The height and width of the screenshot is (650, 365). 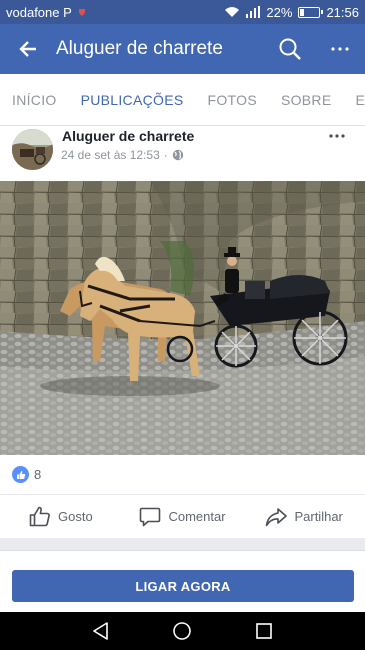 What do you see at coordinates (264, 631) in the screenshot?
I see `recents-nav-icon` at bounding box center [264, 631].